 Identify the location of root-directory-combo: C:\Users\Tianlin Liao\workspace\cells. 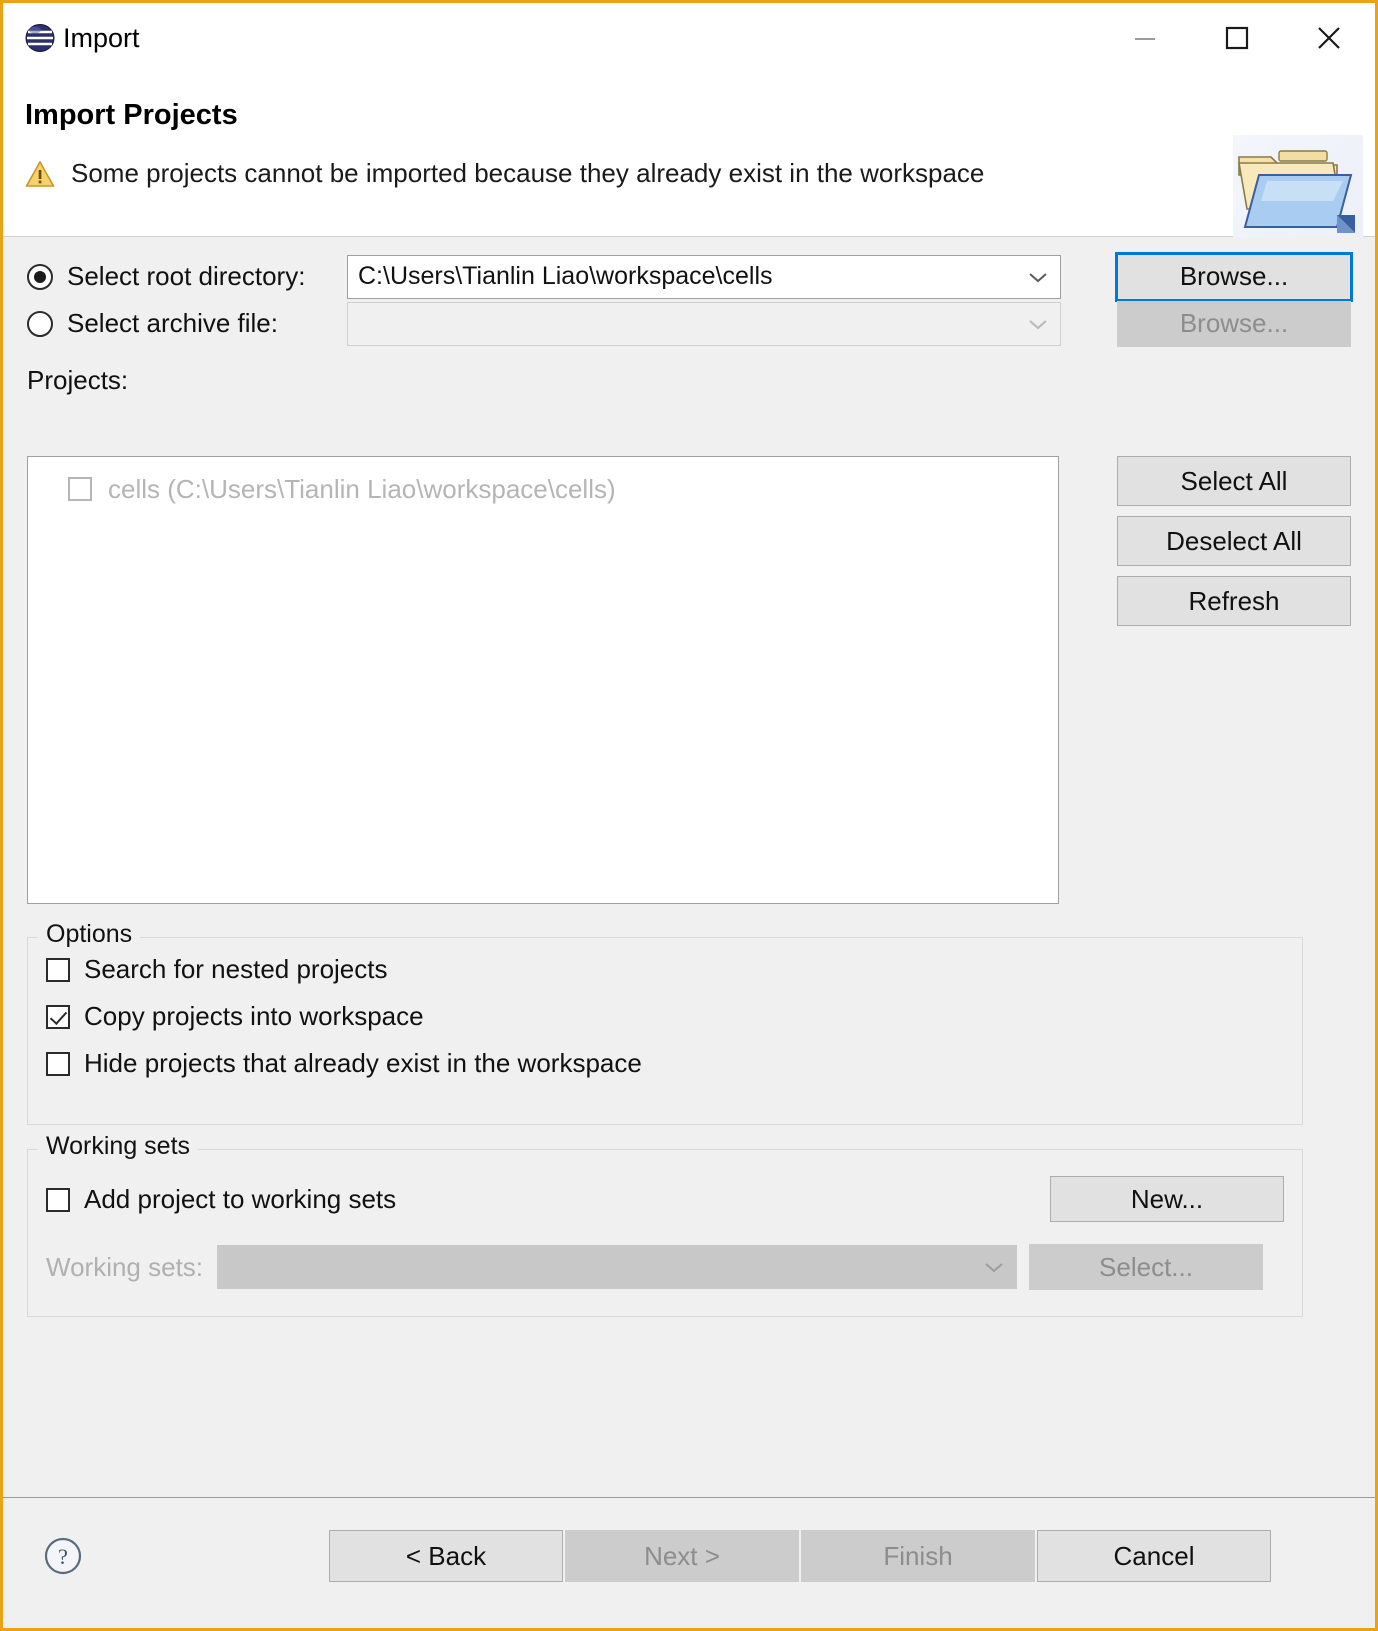
(704, 276).